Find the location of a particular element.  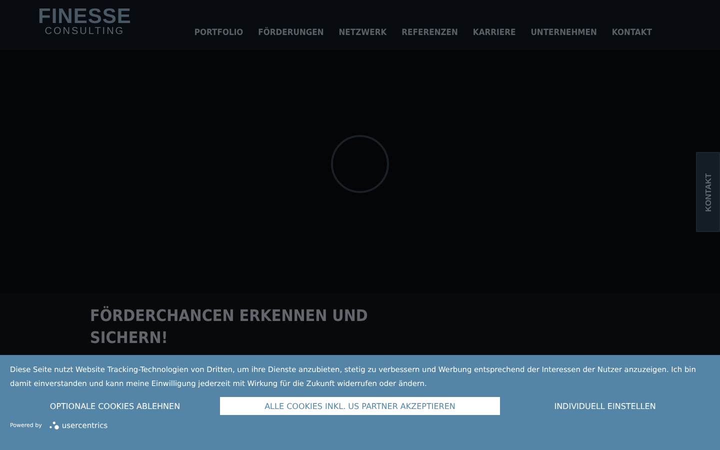

nav-link: FÖRDERUNGEN is located at coordinates (291, 33).